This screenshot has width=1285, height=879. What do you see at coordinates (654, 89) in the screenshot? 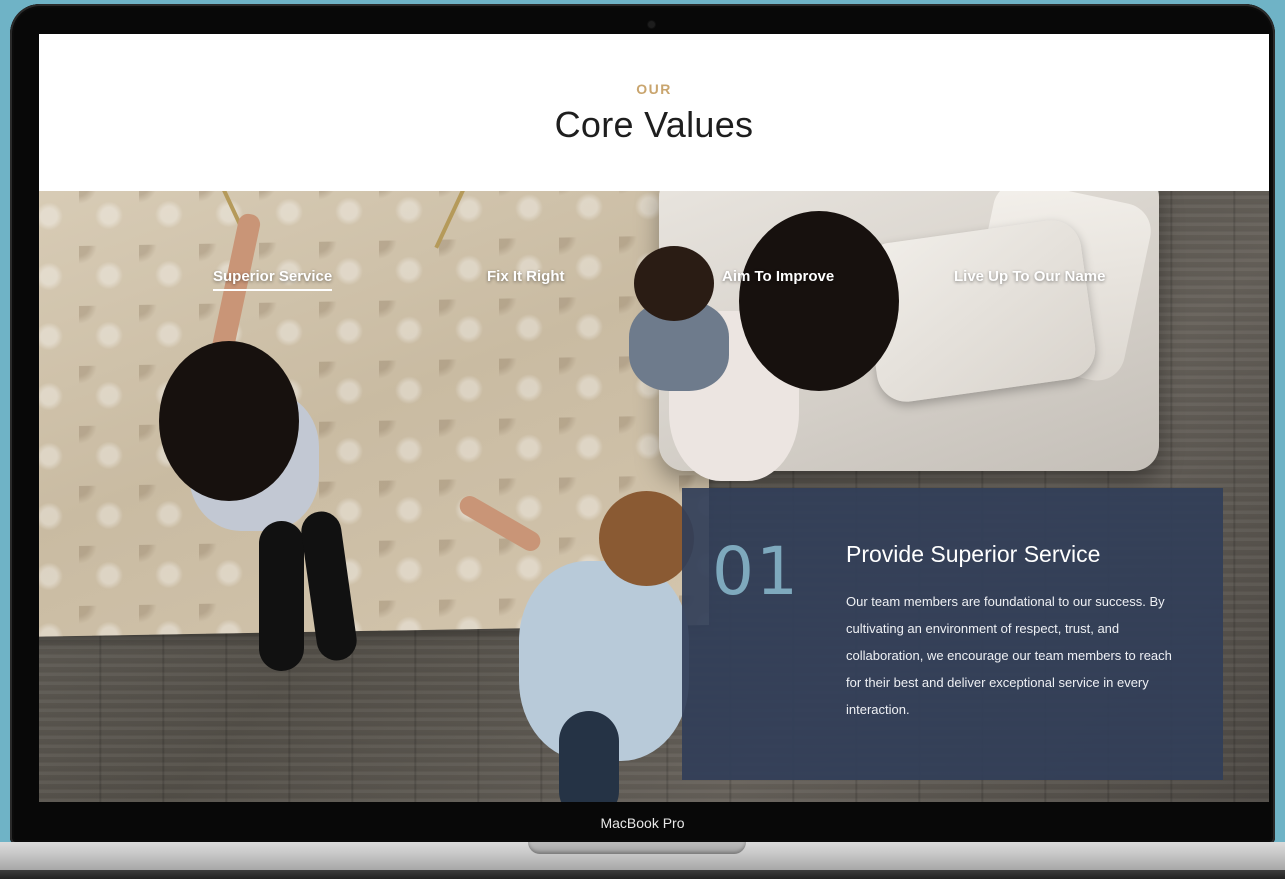
I see `section-eyebrow: OUR` at bounding box center [654, 89].